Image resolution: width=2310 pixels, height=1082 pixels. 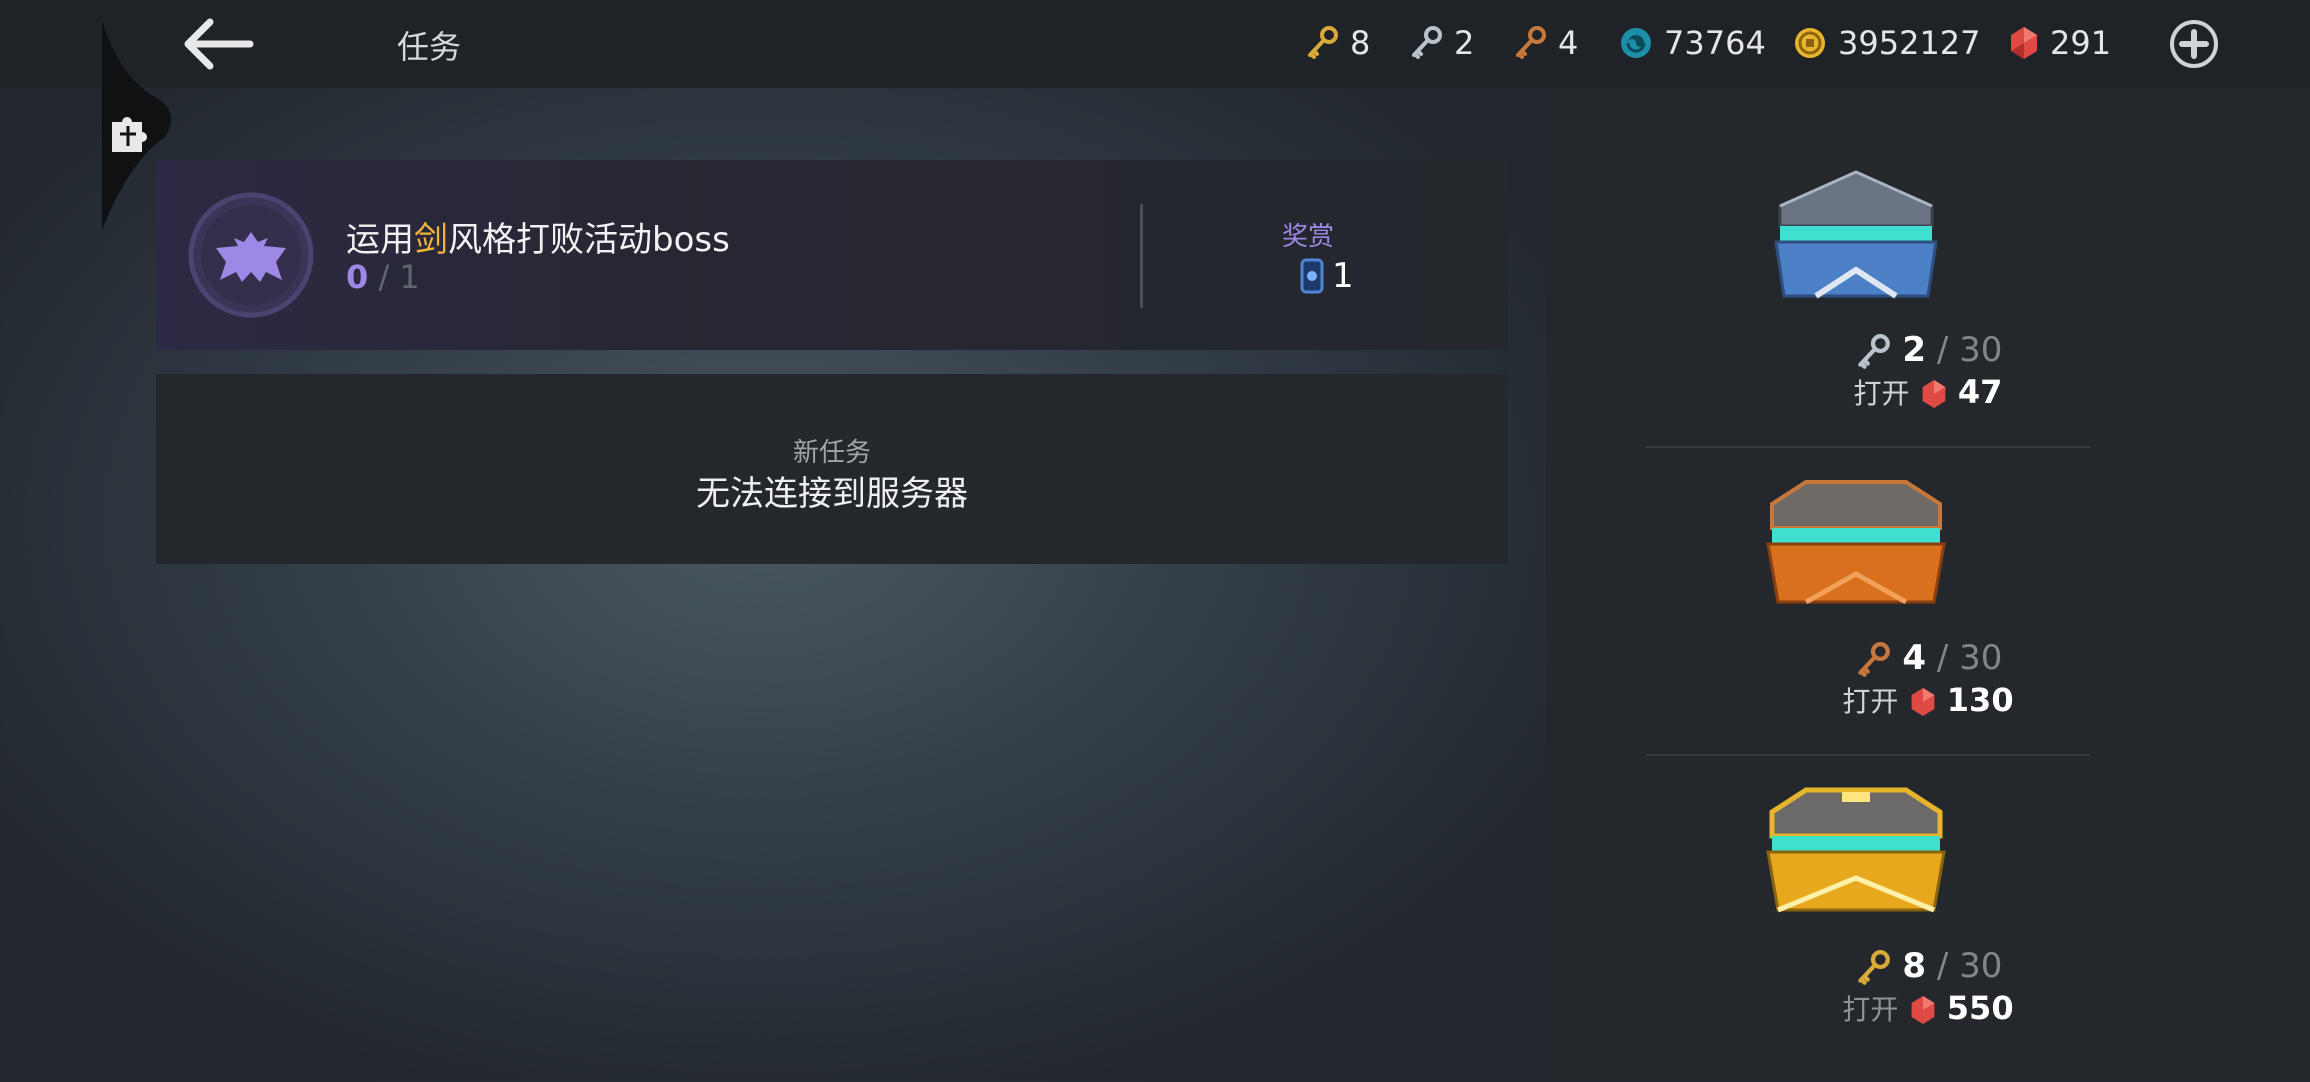 I want to click on new-quest-label: 新任务, so click(x=831, y=453).